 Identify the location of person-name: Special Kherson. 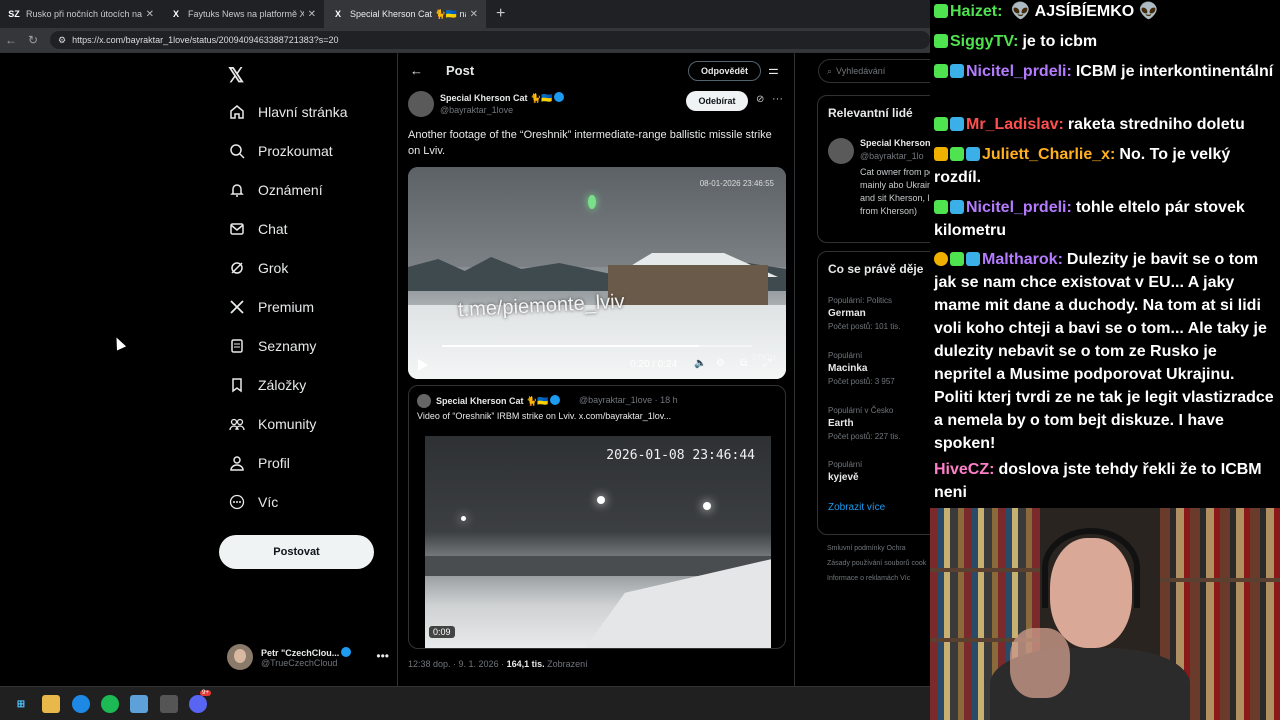
(895, 143).